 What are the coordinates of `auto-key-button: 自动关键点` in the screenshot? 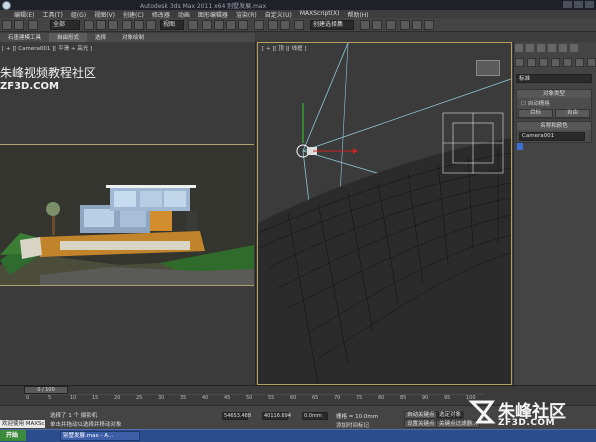 It's located at (421, 415).